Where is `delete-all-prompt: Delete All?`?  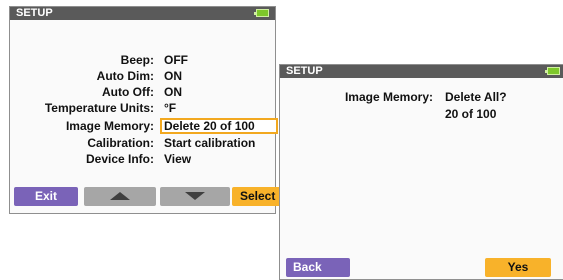 delete-all-prompt: Delete All? is located at coordinates (476, 97).